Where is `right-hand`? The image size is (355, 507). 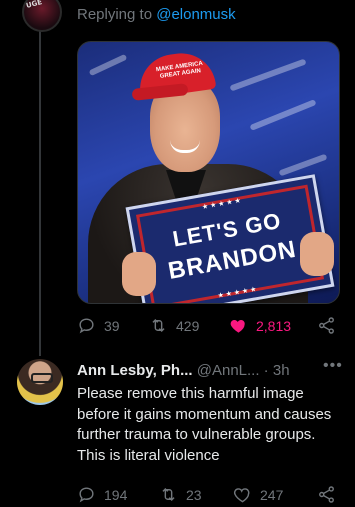
right-hand is located at coordinates (317, 254).